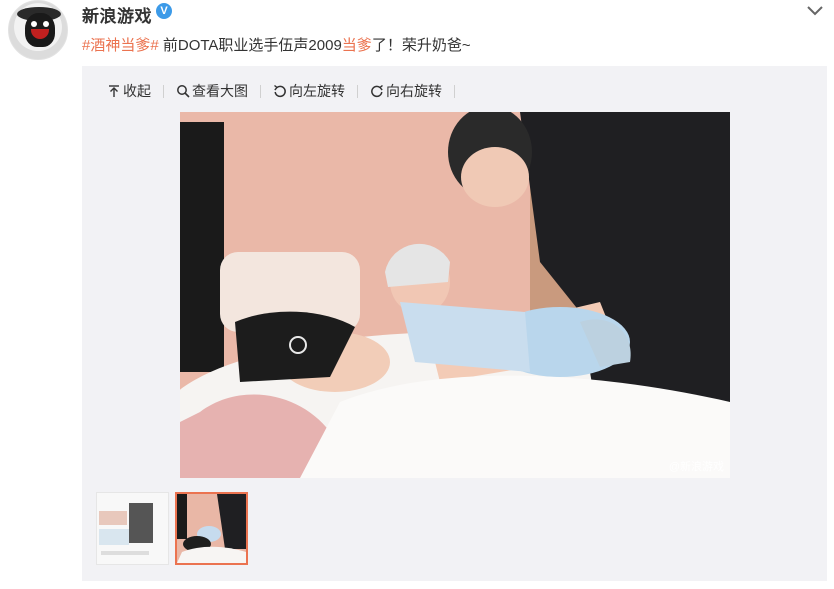 The height and width of the screenshot is (589, 834). I want to click on rotate-left-button: 向左旋转, so click(309, 91).